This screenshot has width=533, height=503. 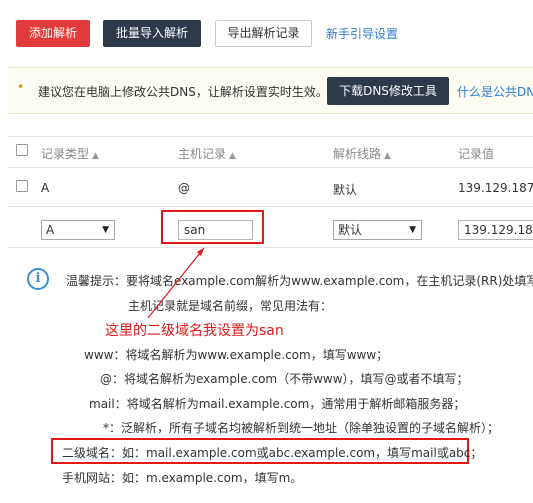 What do you see at coordinates (206, 478) in the screenshot?
I see `help-item-desc: ：如：m.example.com，填写m。` at bounding box center [206, 478].